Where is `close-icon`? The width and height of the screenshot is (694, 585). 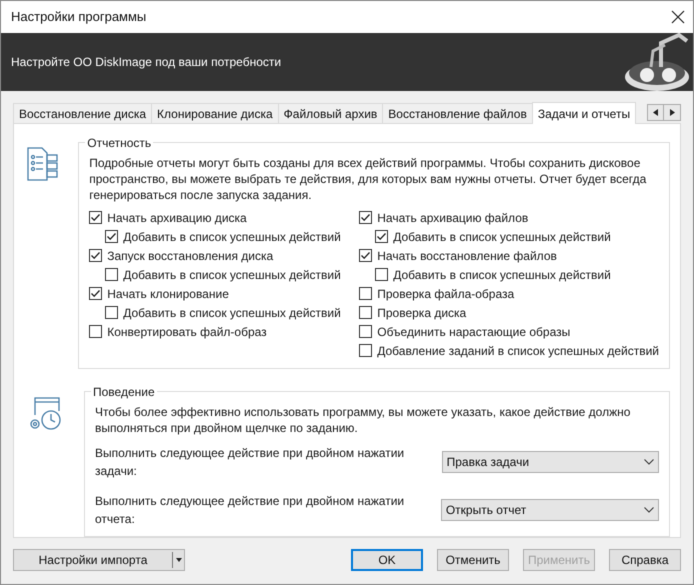 close-icon is located at coordinates (678, 17).